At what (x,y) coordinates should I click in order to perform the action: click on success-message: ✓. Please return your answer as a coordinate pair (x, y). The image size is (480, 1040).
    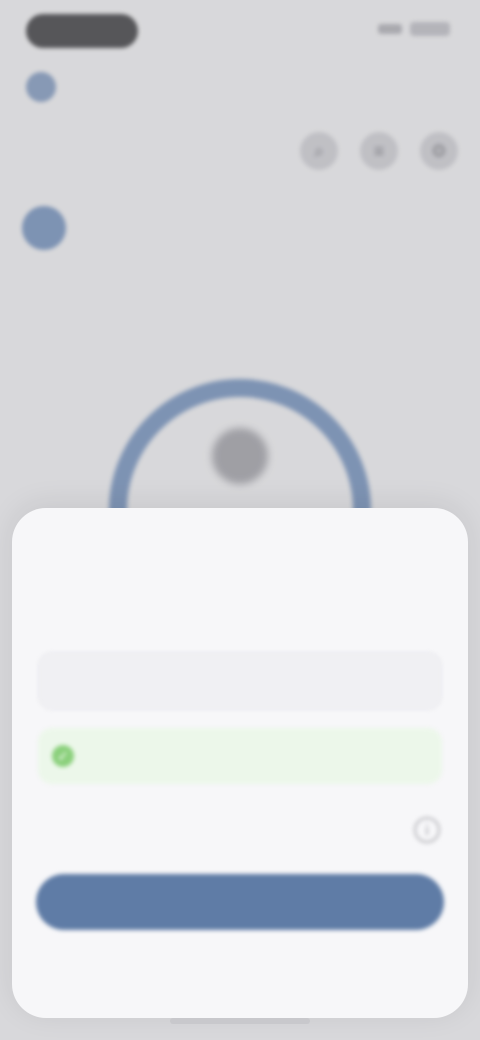
    Looking at the image, I should click on (240, 756).